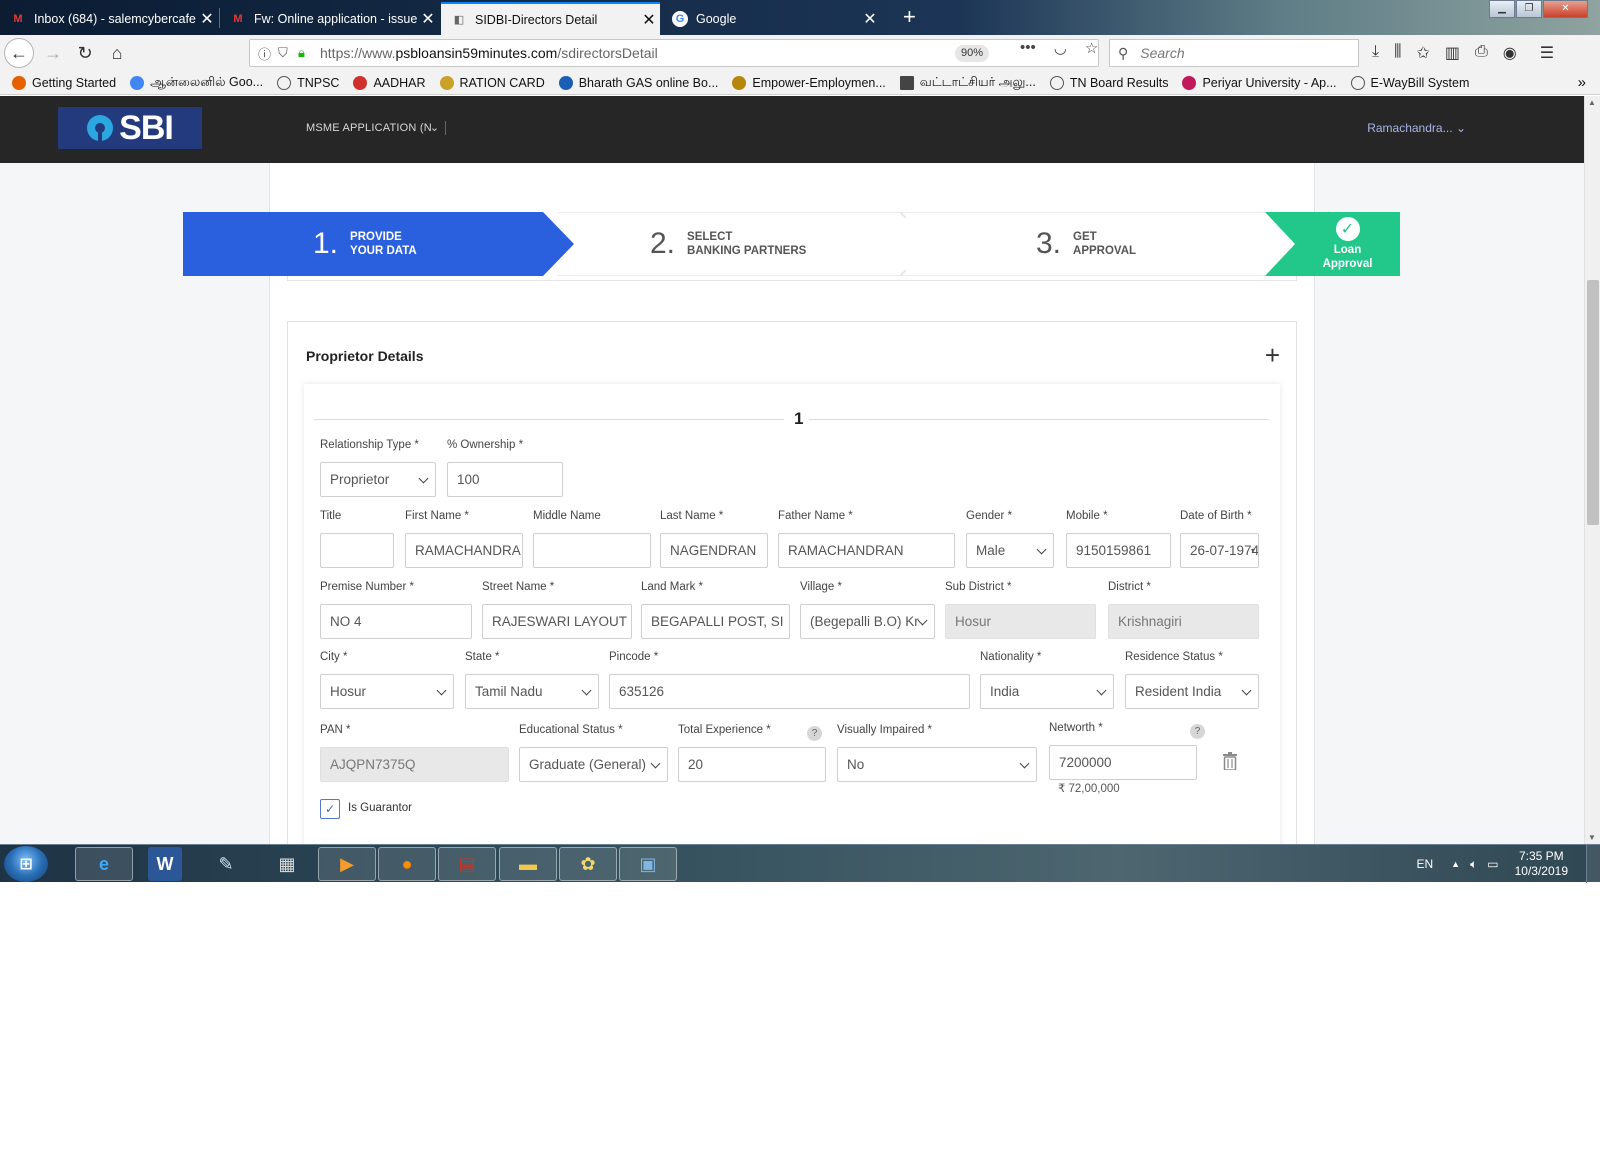 This screenshot has width=1600, height=1150. Describe the element at coordinates (648, 864) in the screenshot. I see `photo-viewer-icon: ▣` at that location.